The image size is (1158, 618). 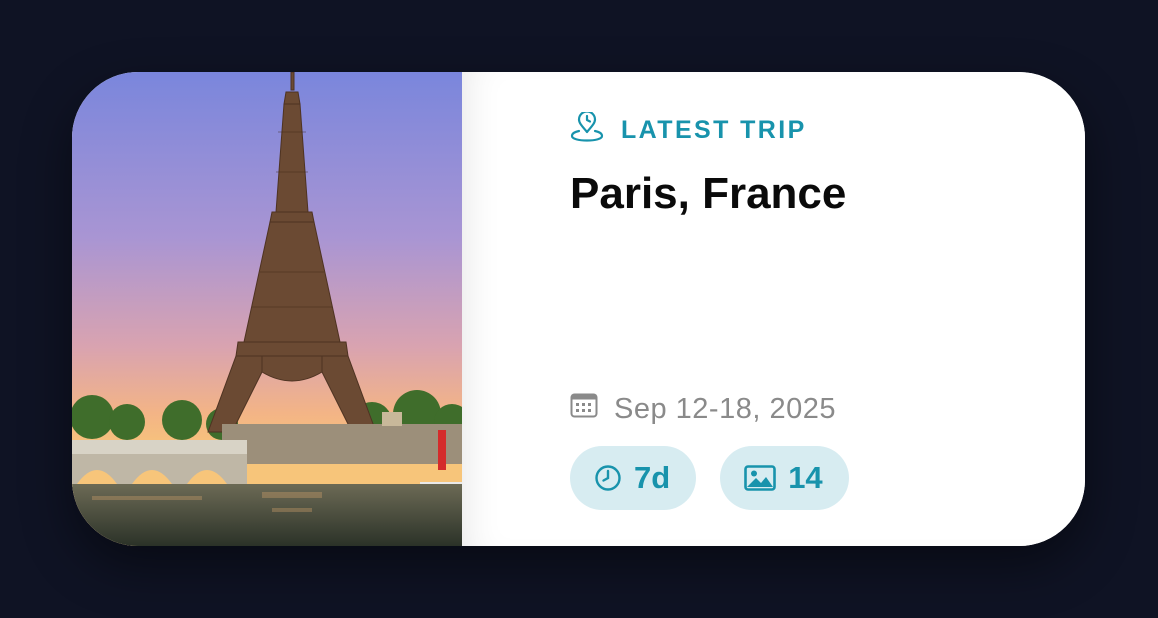 I want to click on clock-icon, so click(x=608, y=478).